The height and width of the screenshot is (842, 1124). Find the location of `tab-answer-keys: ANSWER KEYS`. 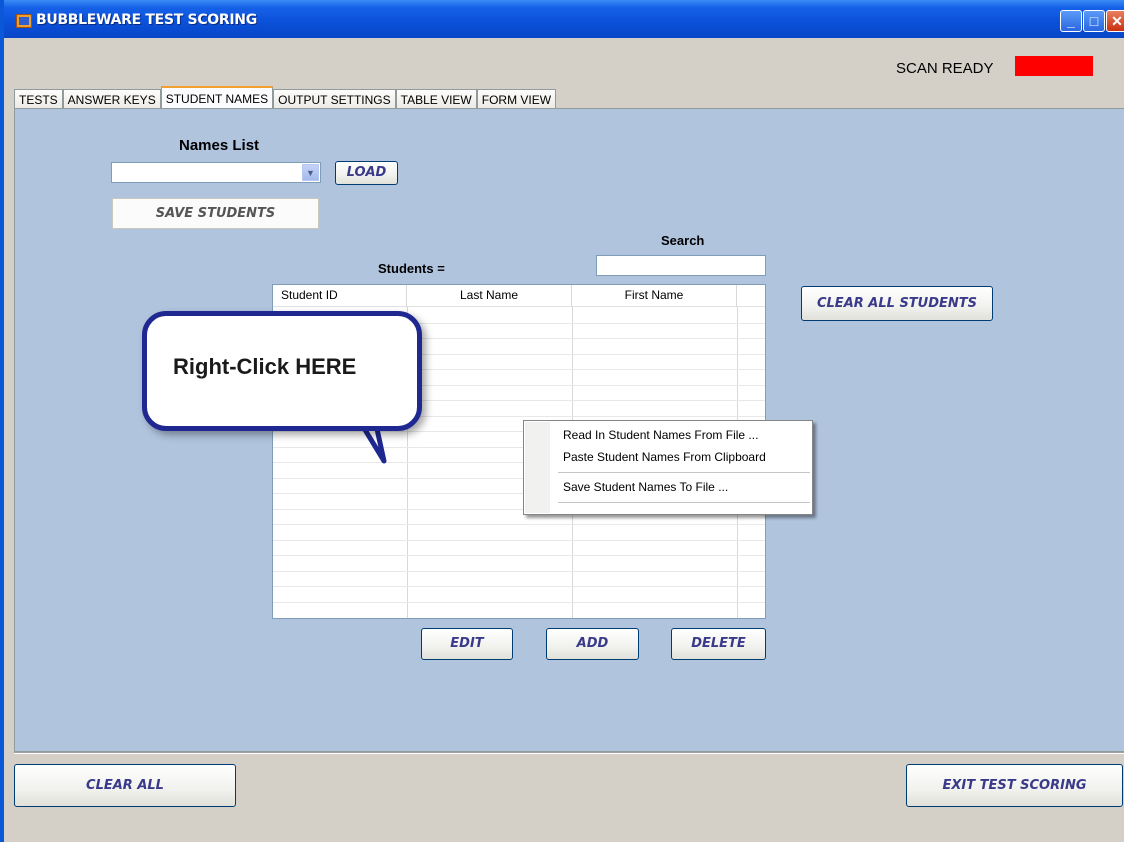

tab-answer-keys: ANSWER KEYS is located at coordinates (111, 98).